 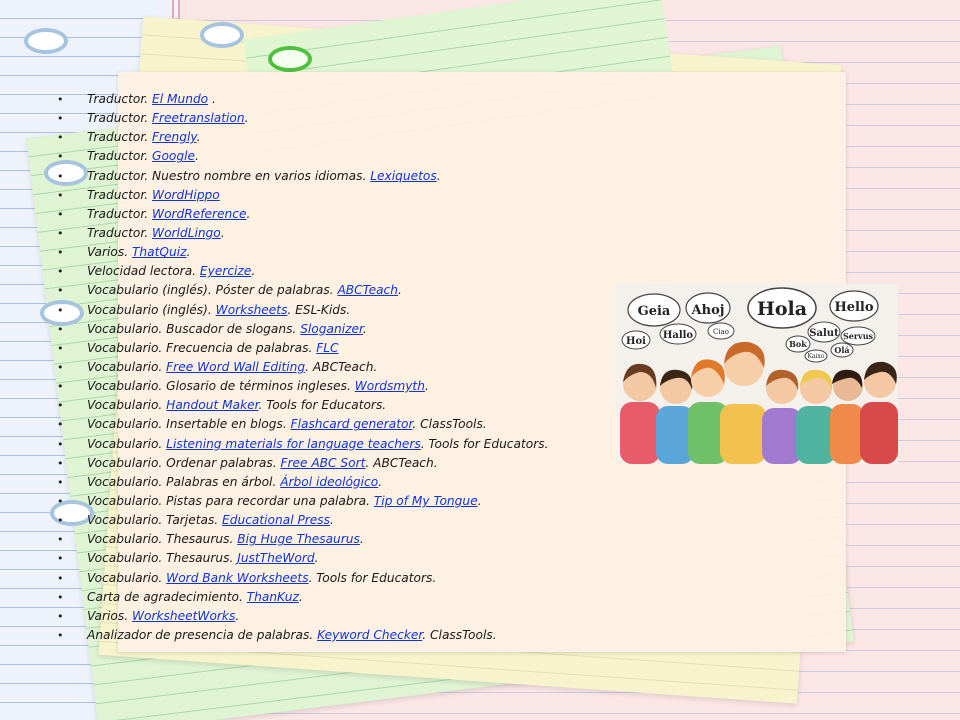 I want to click on item-description: Vocabulario. Frecuencia de palabras., so click(x=202, y=347).